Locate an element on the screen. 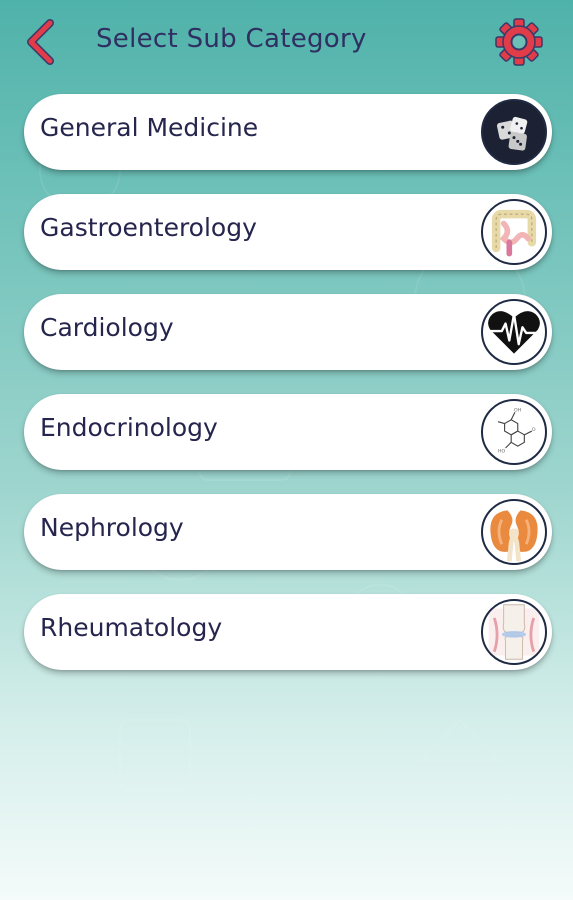 Image resolution: width=573 pixels, height=900 pixels. page-title: Select Sub Category is located at coordinates (231, 39).